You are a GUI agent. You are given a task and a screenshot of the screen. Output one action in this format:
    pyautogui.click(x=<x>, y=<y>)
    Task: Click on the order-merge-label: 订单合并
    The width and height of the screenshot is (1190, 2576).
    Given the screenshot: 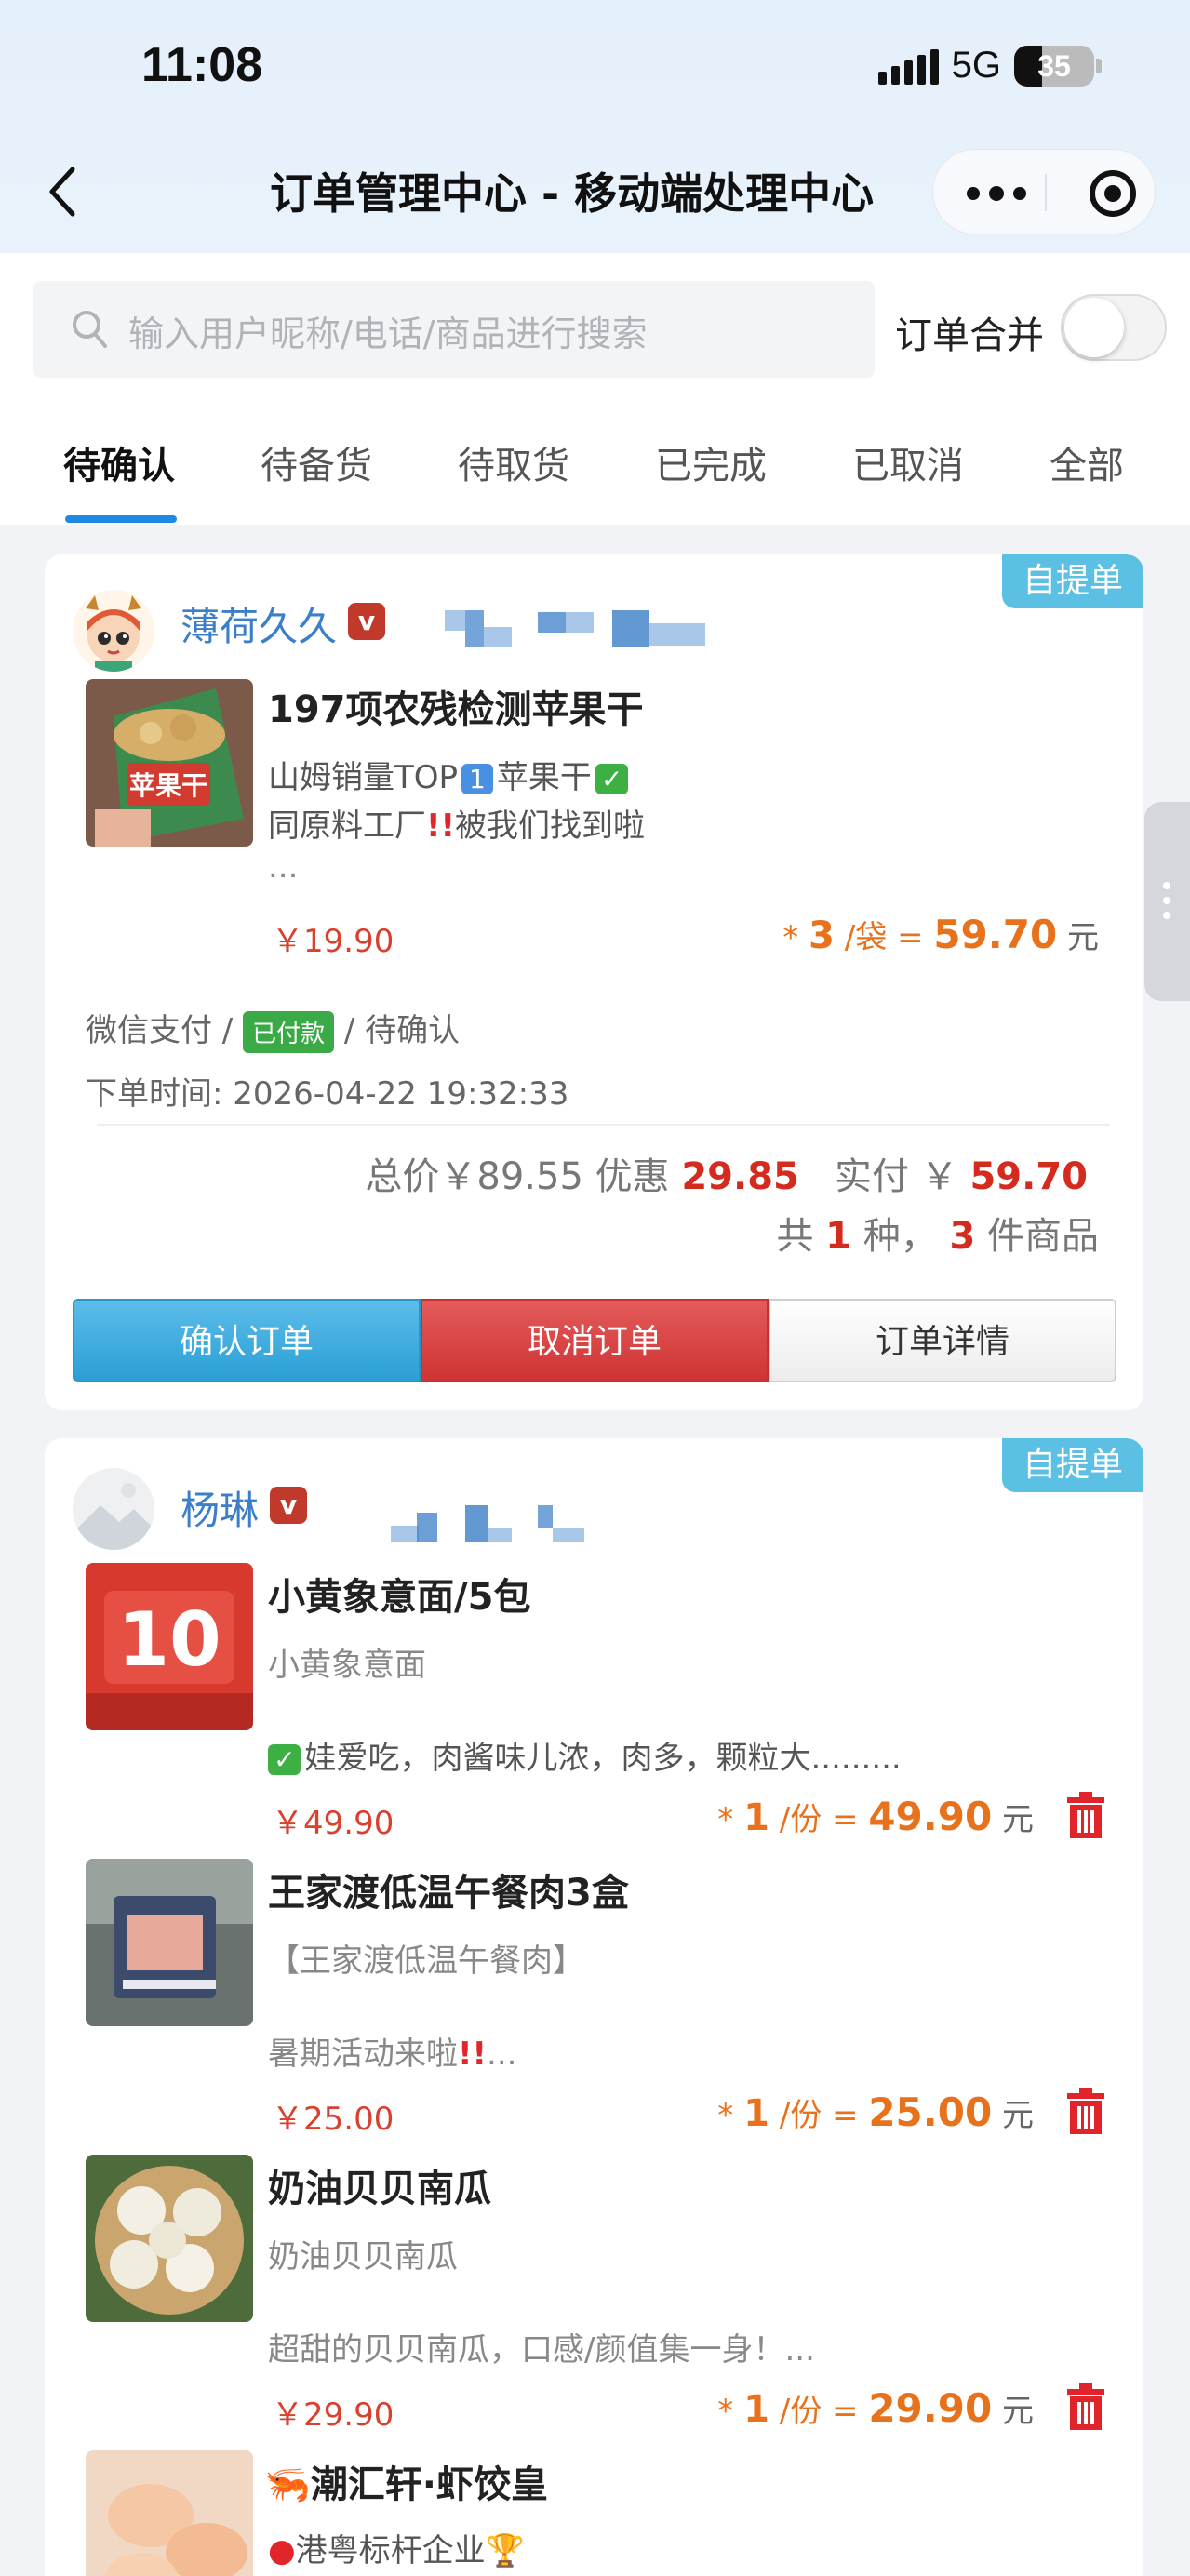 What is the action you would take?
    pyautogui.click(x=969, y=335)
    